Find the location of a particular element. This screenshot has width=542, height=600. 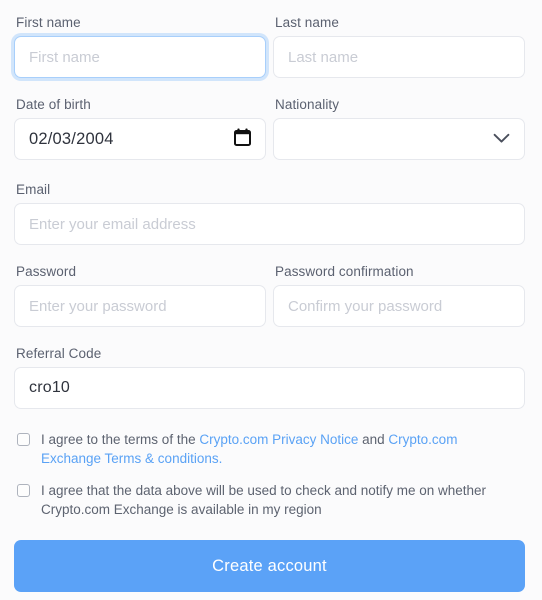

nationality-select is located at coordinates (399, 139).